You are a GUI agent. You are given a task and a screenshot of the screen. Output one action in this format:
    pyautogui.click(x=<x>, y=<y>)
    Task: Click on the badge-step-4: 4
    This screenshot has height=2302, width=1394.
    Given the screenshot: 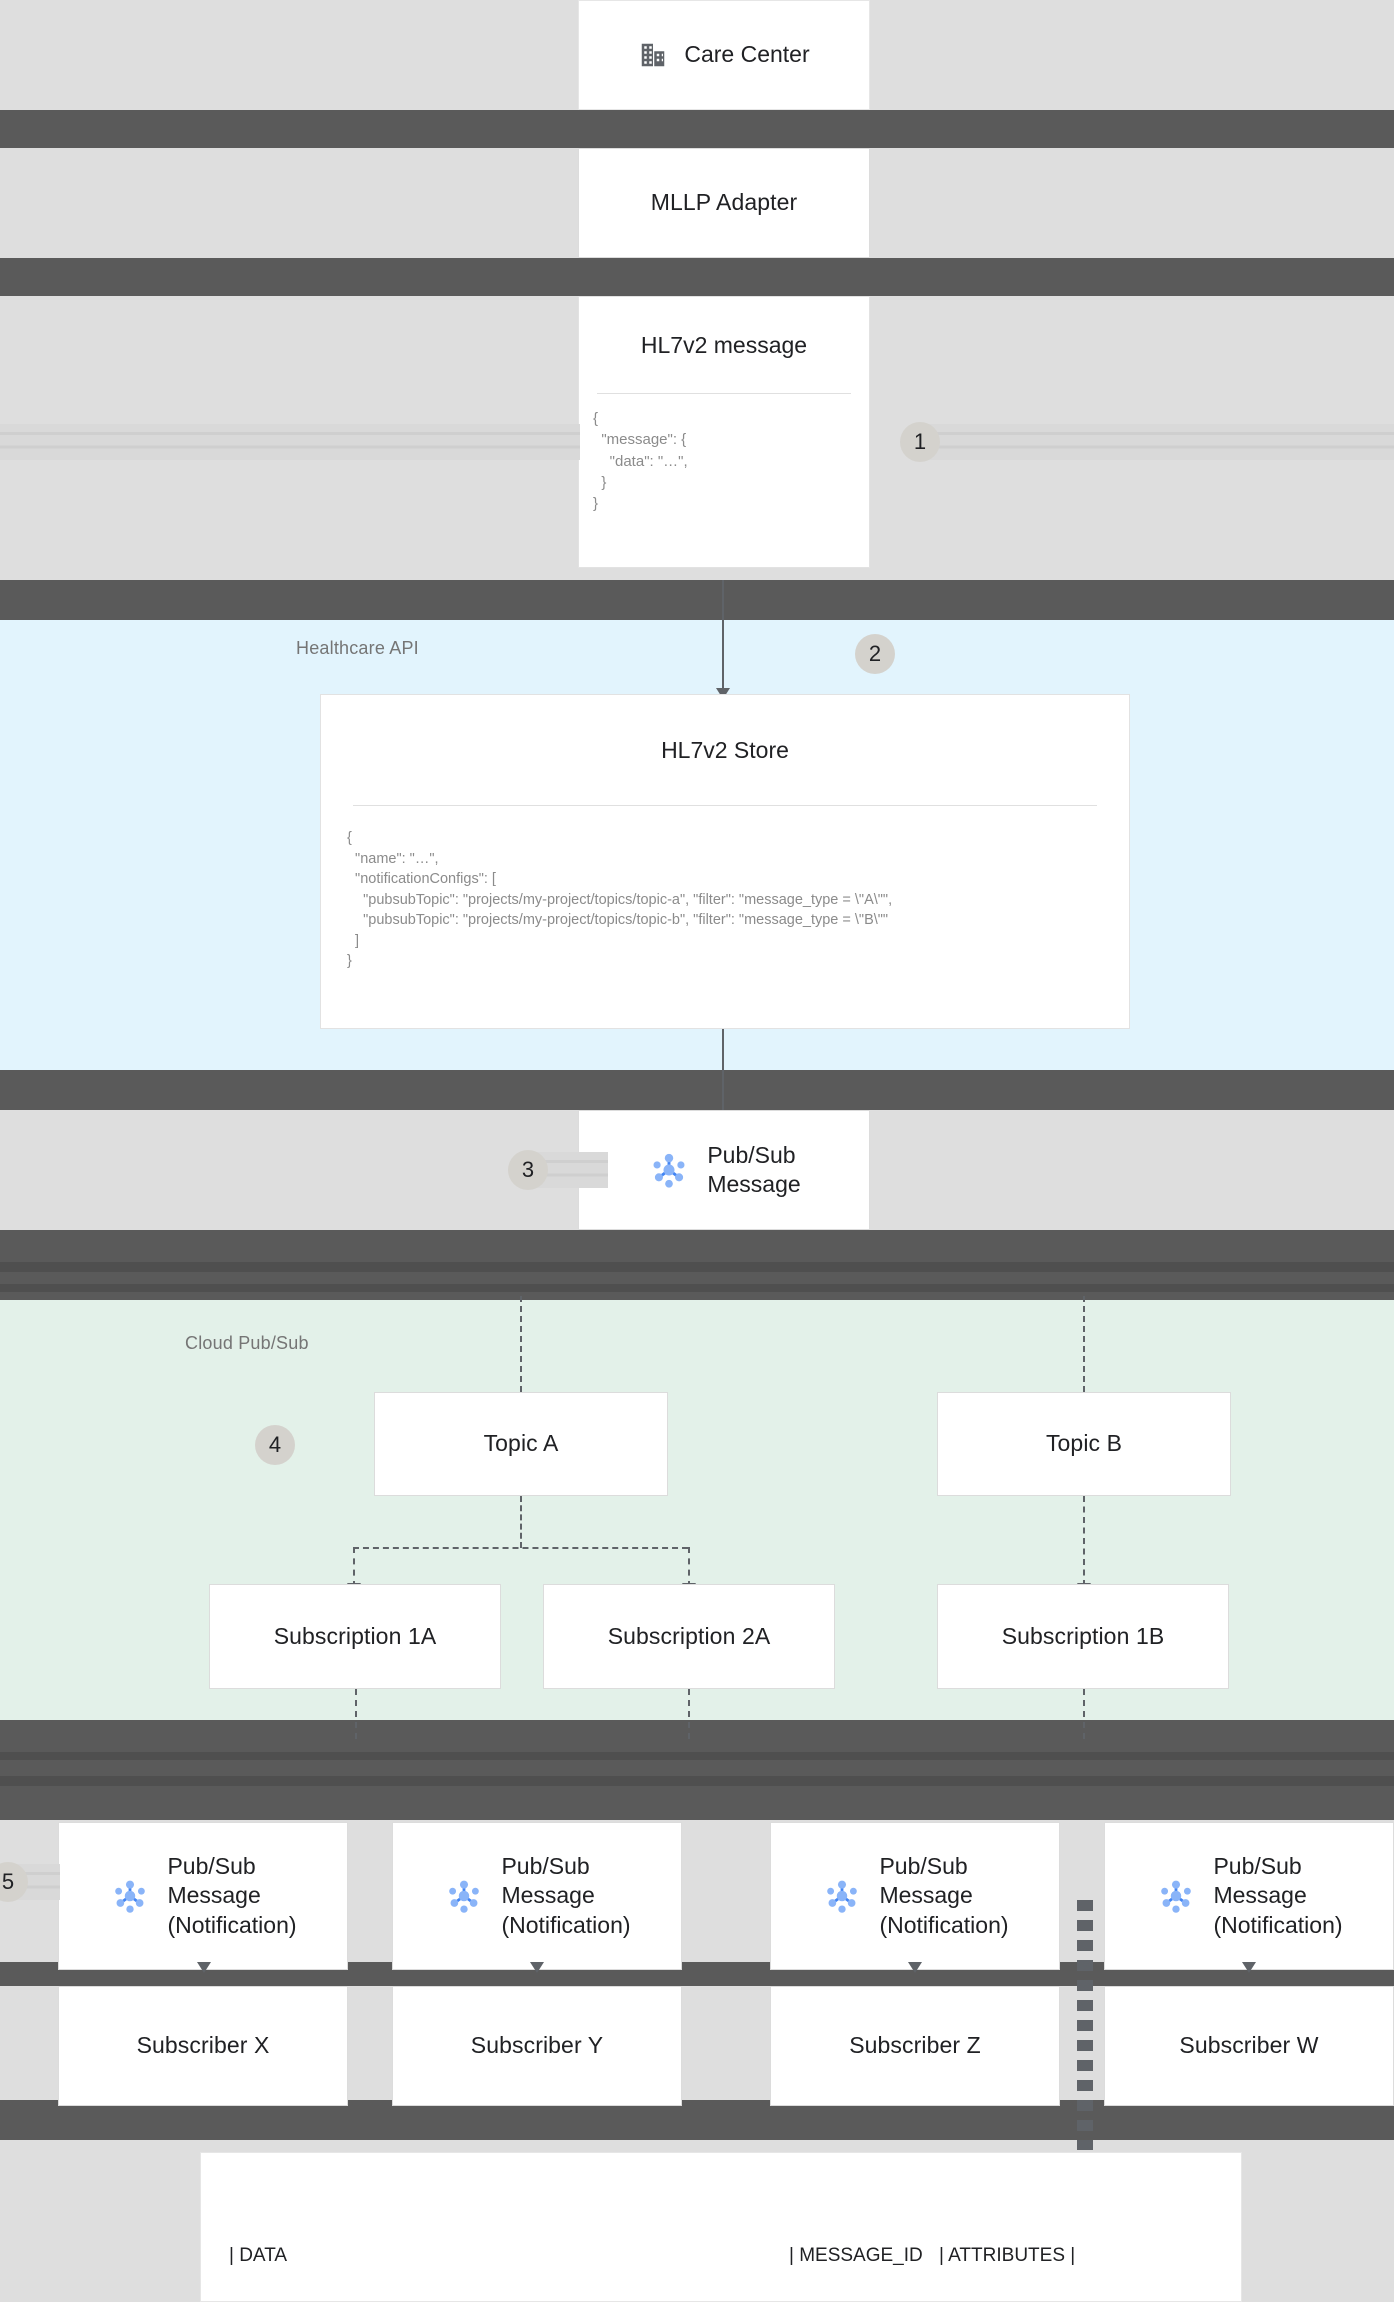 What is the action you would take?
    pyautogui.click(x=275, y=1445)
    